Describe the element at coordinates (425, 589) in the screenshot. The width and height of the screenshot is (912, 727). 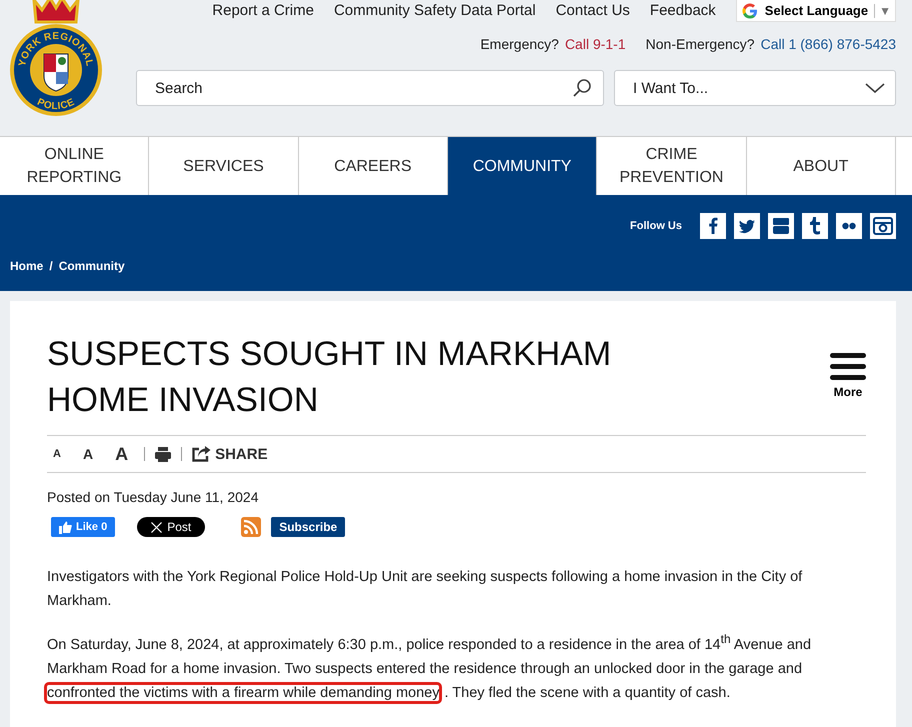
I see `article-paragraph: Investigators with the York Regional Police Hold-Up Unit are seeking suspects following a home invasion in the City of Markham.` at that location.